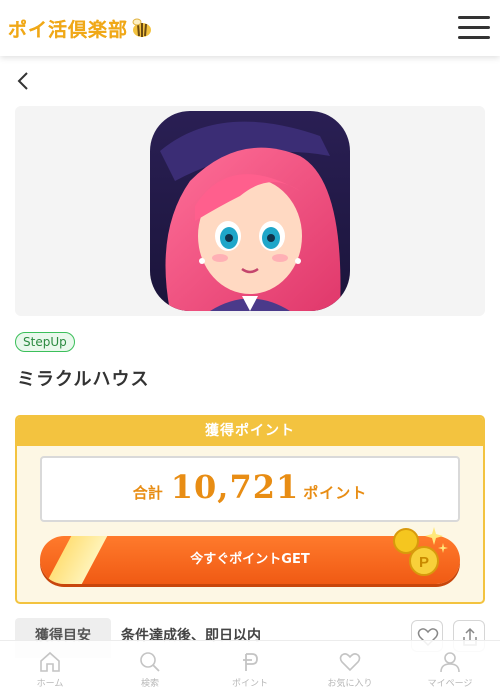 Image resolution: width=500 pixels, height=700 pixels. What do you see at coordinates (50, 661) in the screenshot?
I see `home-icon` at bounding box center [50, 661].